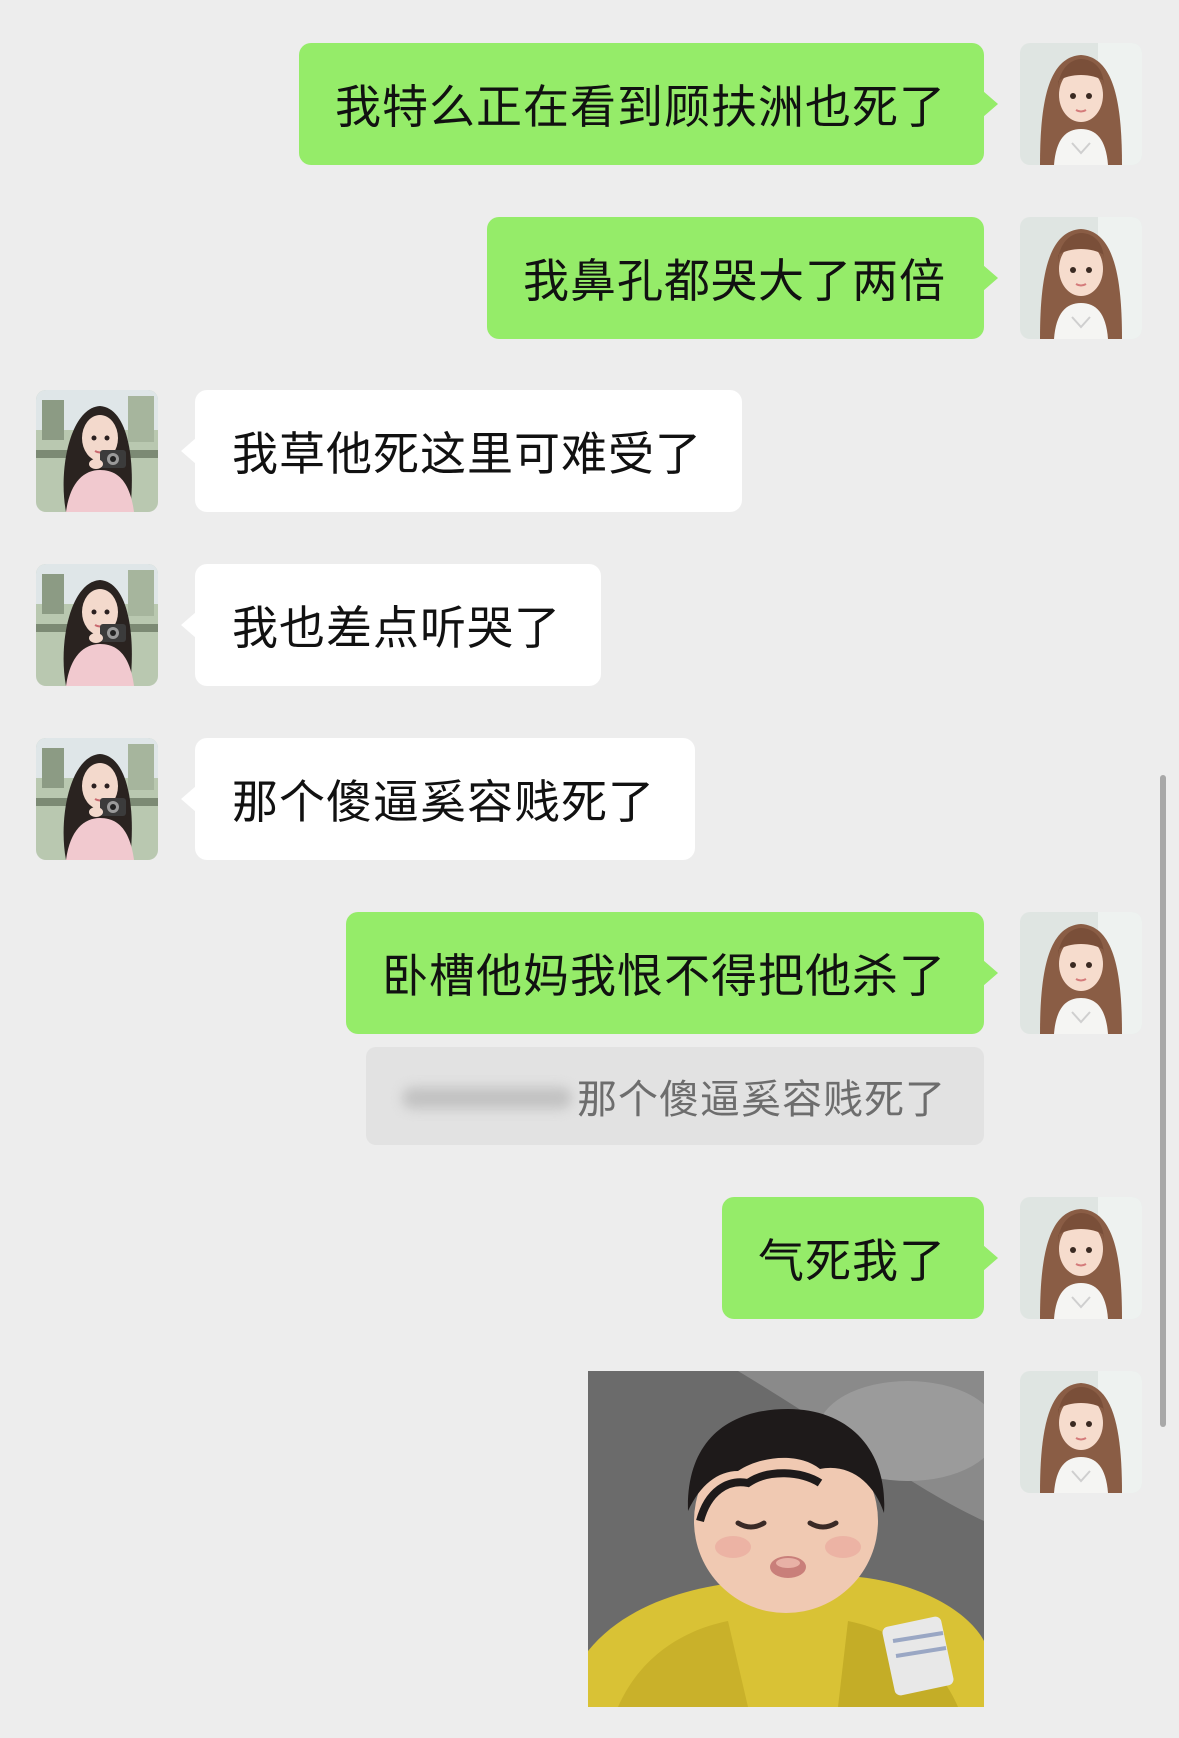 The height and width of the screenshot is (1738, 1179). I want to click on message-bubble-received: 那个傻逼奚容贱死了, so click(438, 799).